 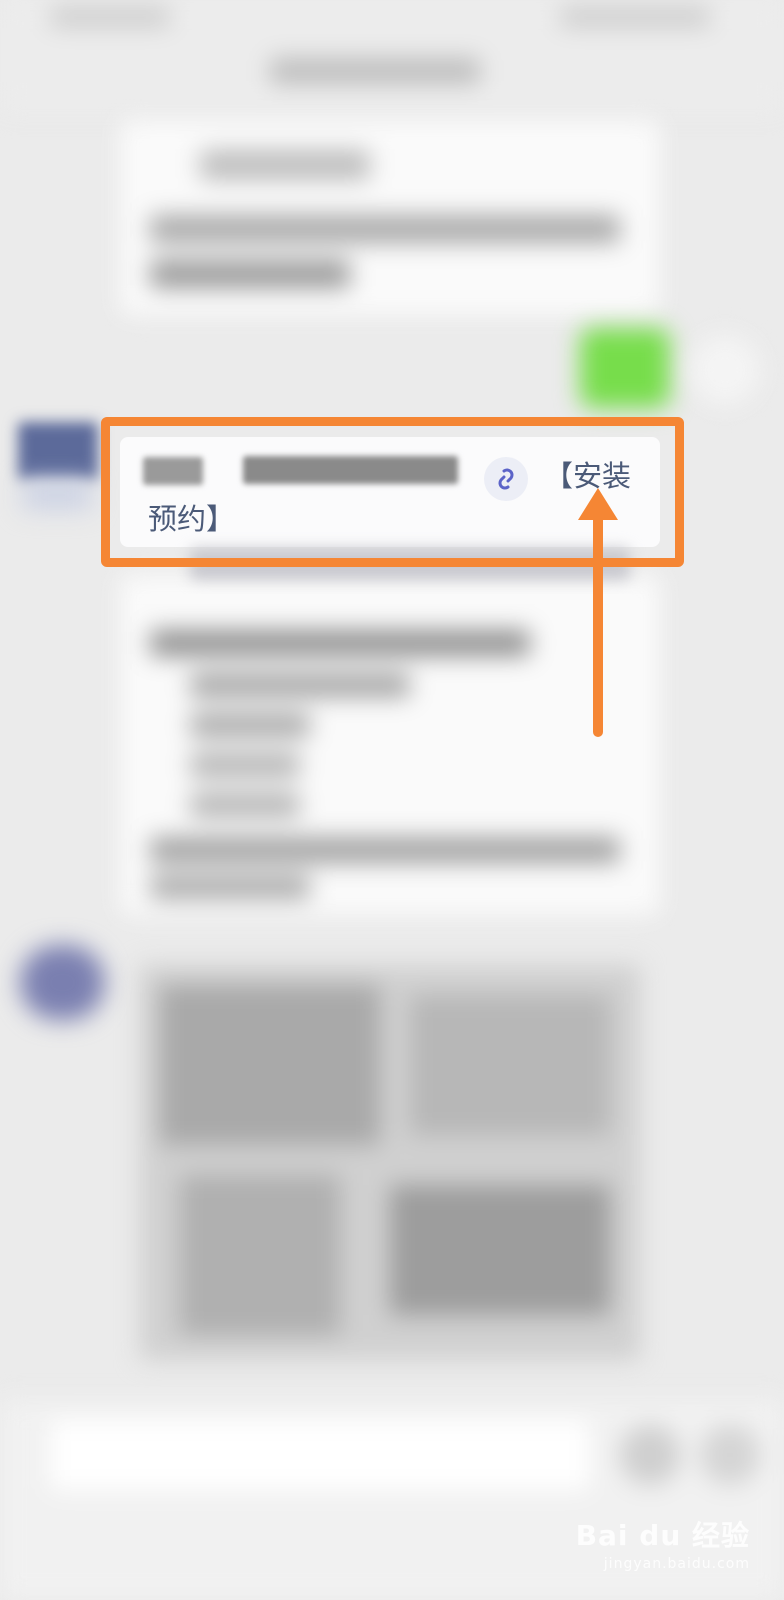 I want to click on more-icon, so click(x=730, y=1455).